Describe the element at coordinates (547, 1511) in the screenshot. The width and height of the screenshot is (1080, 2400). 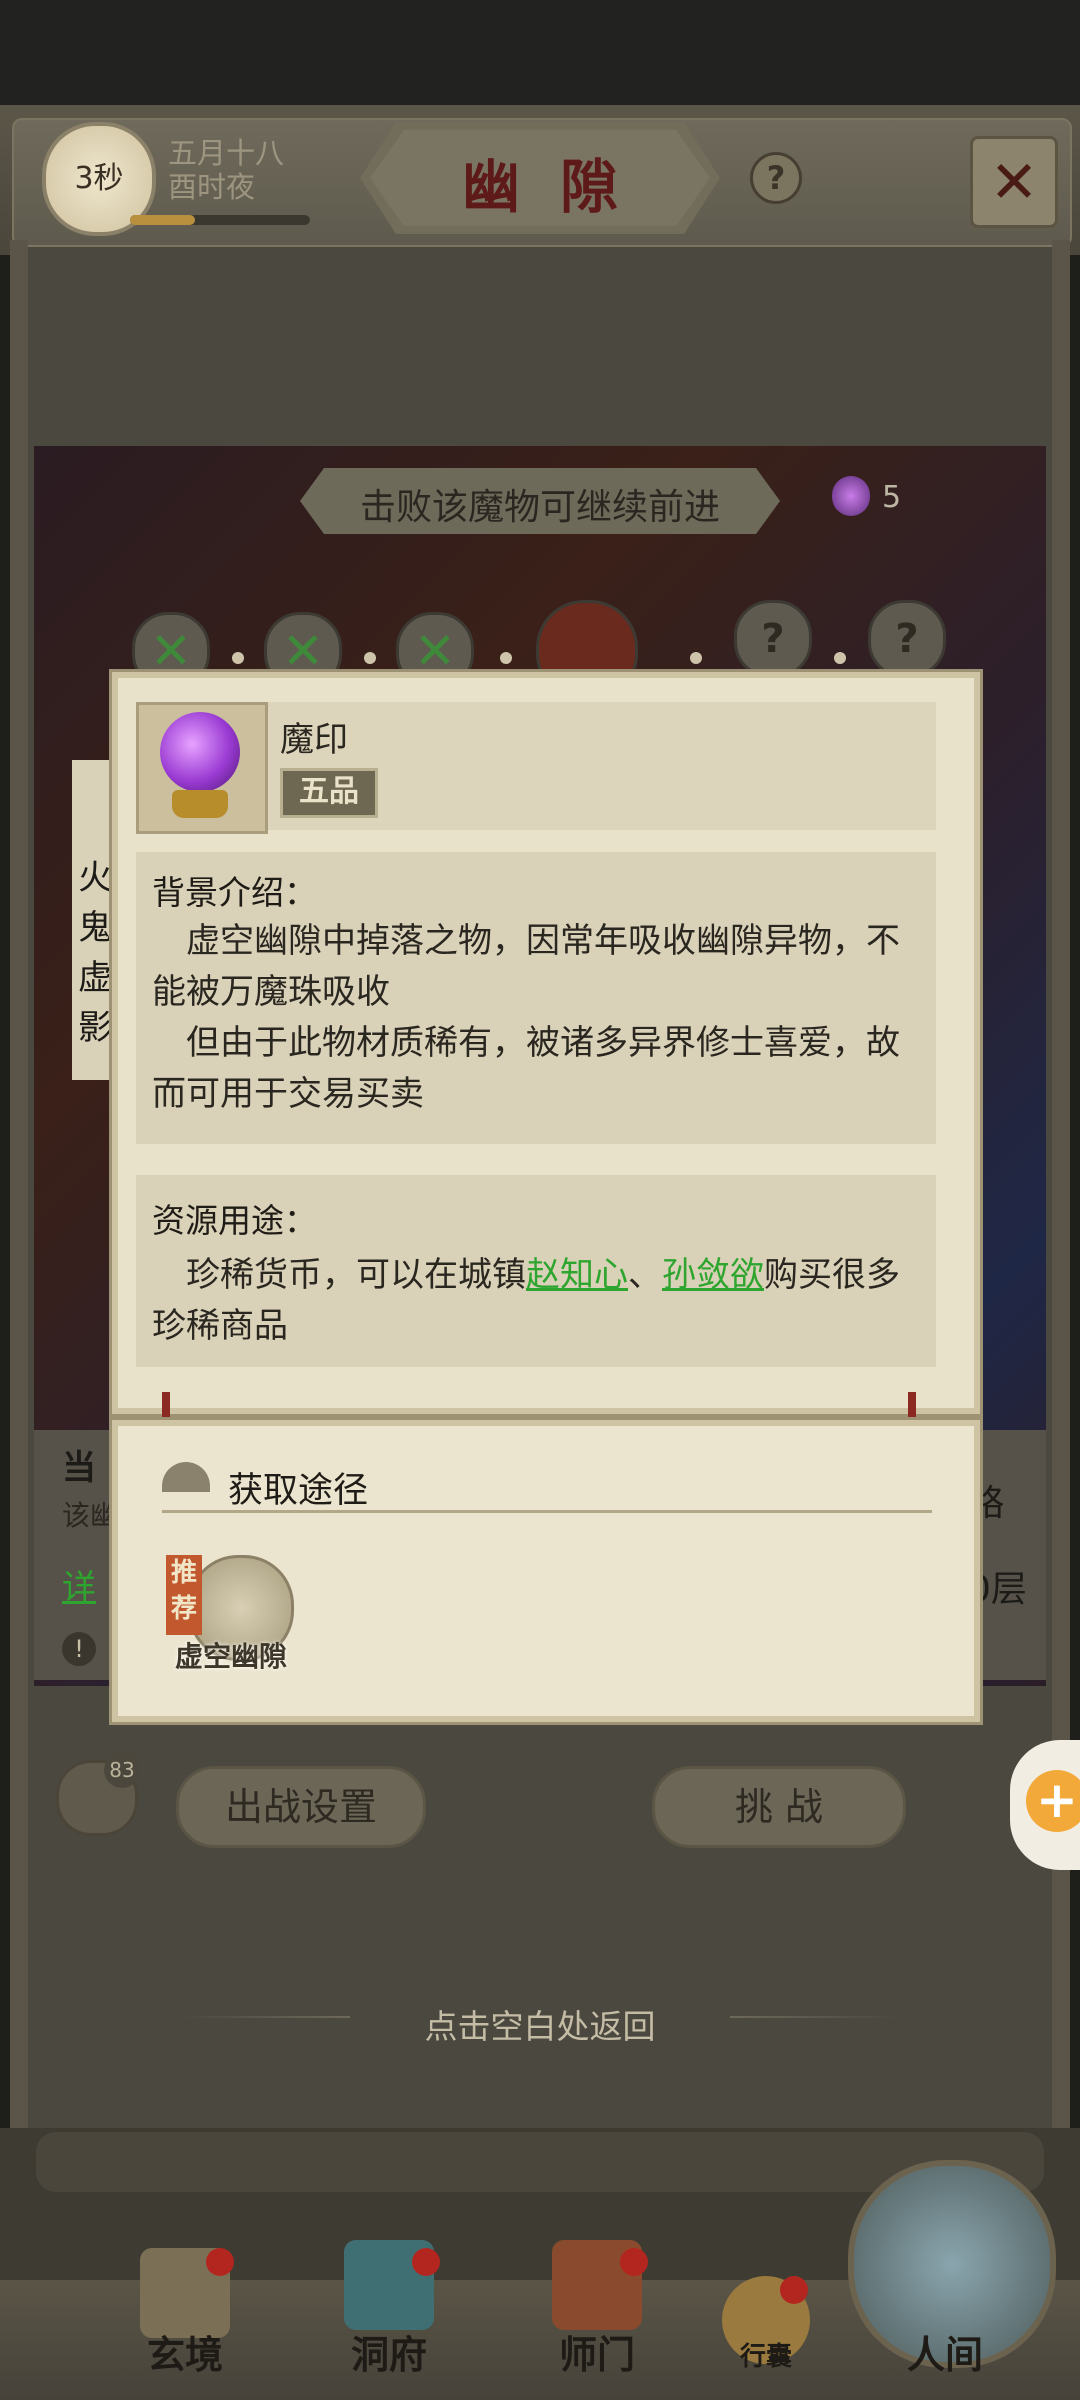
I see `acquire-divider` at that location.